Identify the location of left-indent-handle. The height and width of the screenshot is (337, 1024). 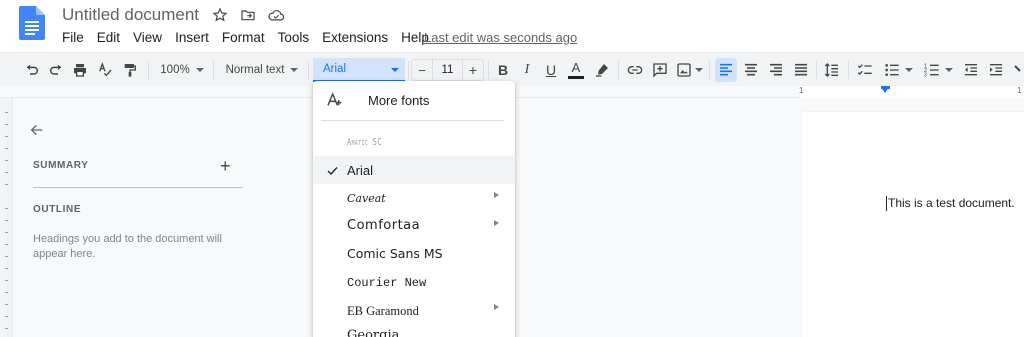
(885, 90).